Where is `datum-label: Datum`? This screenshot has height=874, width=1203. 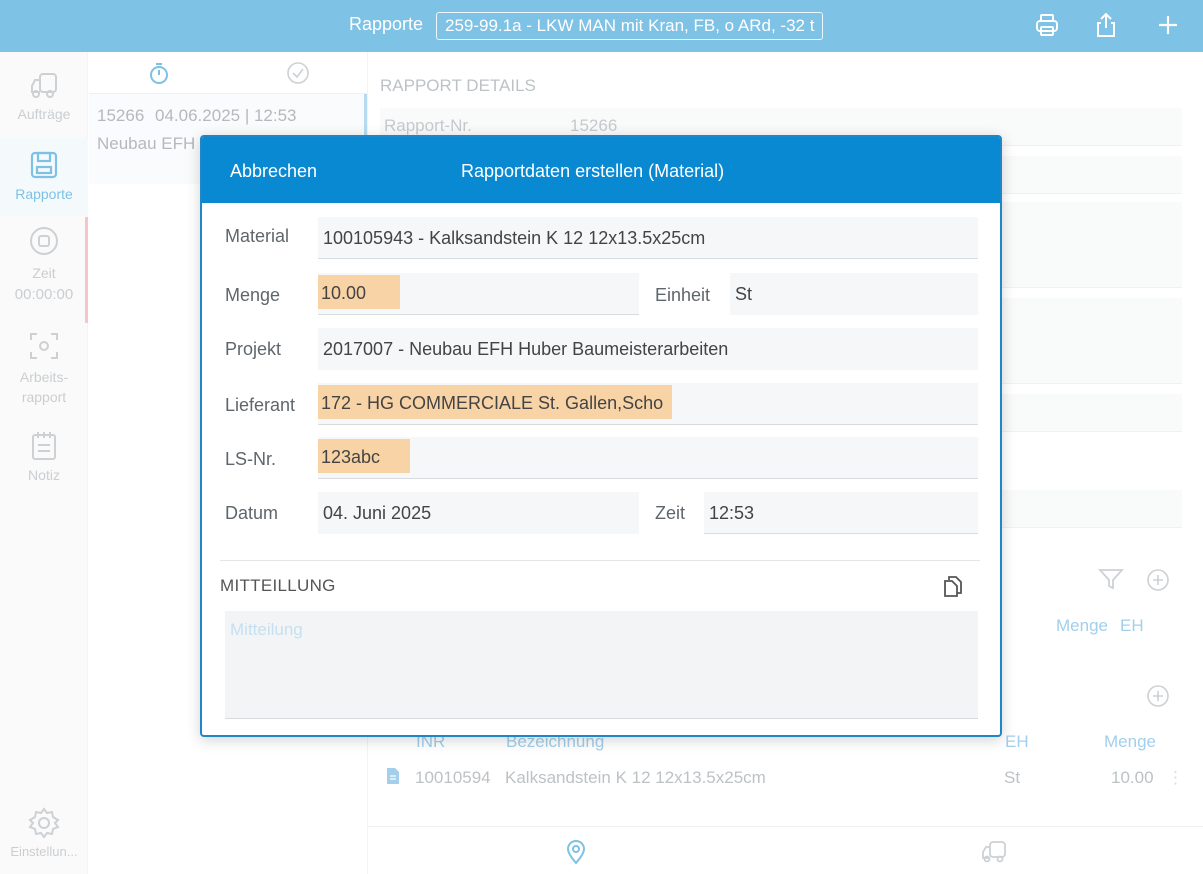 datum-label: Datum is located at coordinates (252, 513).